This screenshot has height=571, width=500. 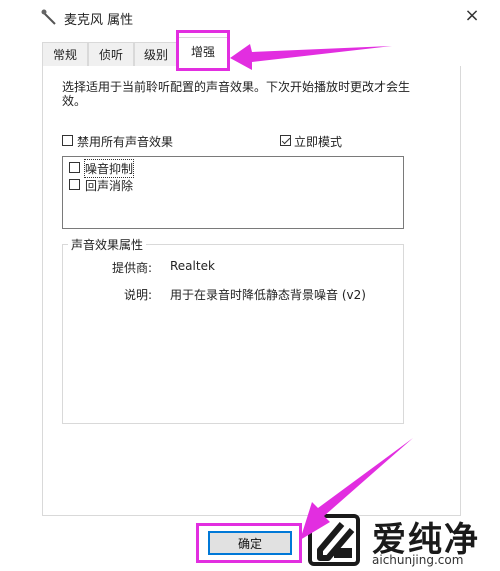 I want to click on tab-annotation-box, so click(x=203, y=50).